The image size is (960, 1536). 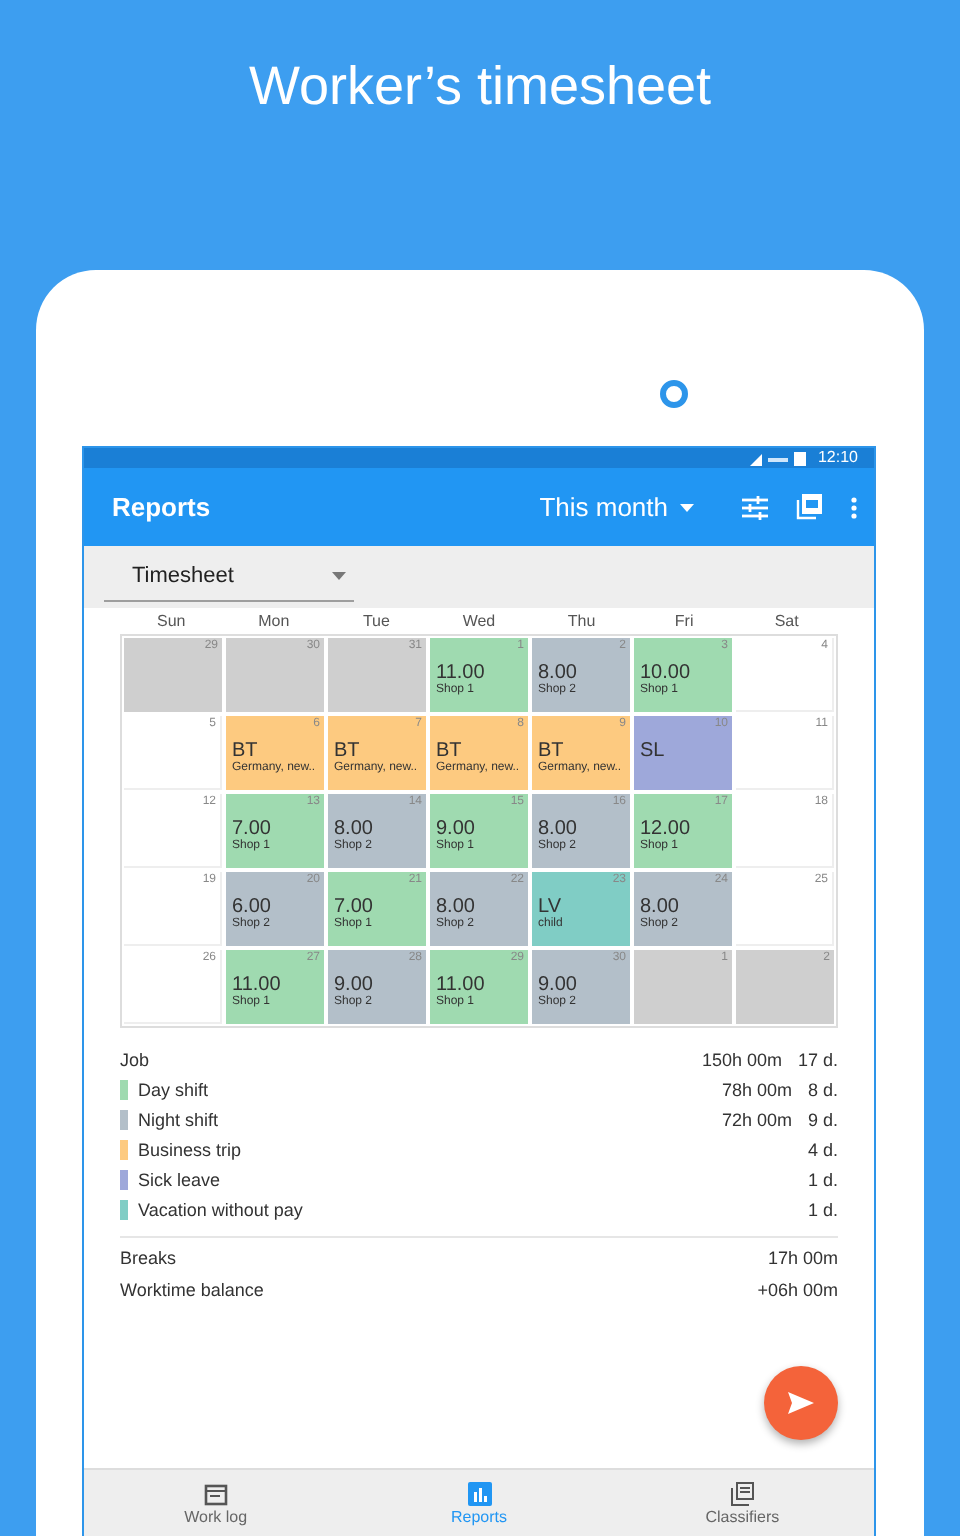 What do you see at coordinates (171, 623) in the screenshot?
I see `weekday-label: Sun` at bounding box center [171, 623].